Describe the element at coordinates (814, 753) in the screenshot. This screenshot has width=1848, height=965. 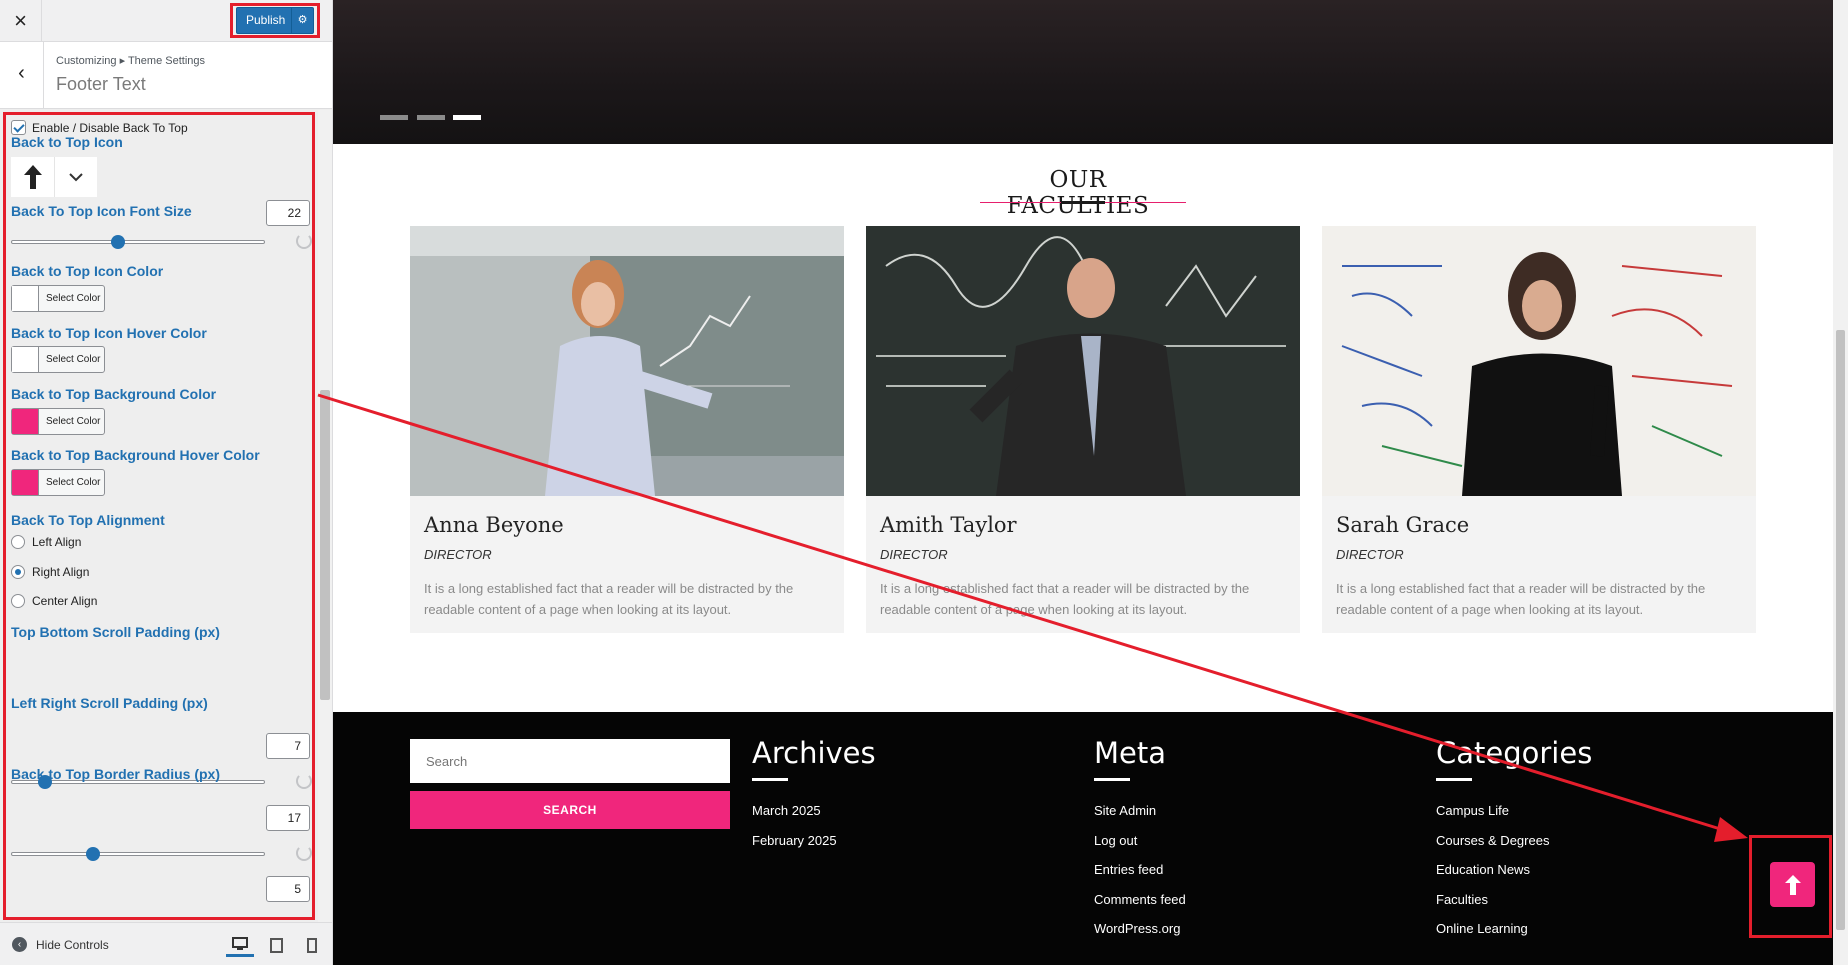
I see `archives-title: Archives` at that location.